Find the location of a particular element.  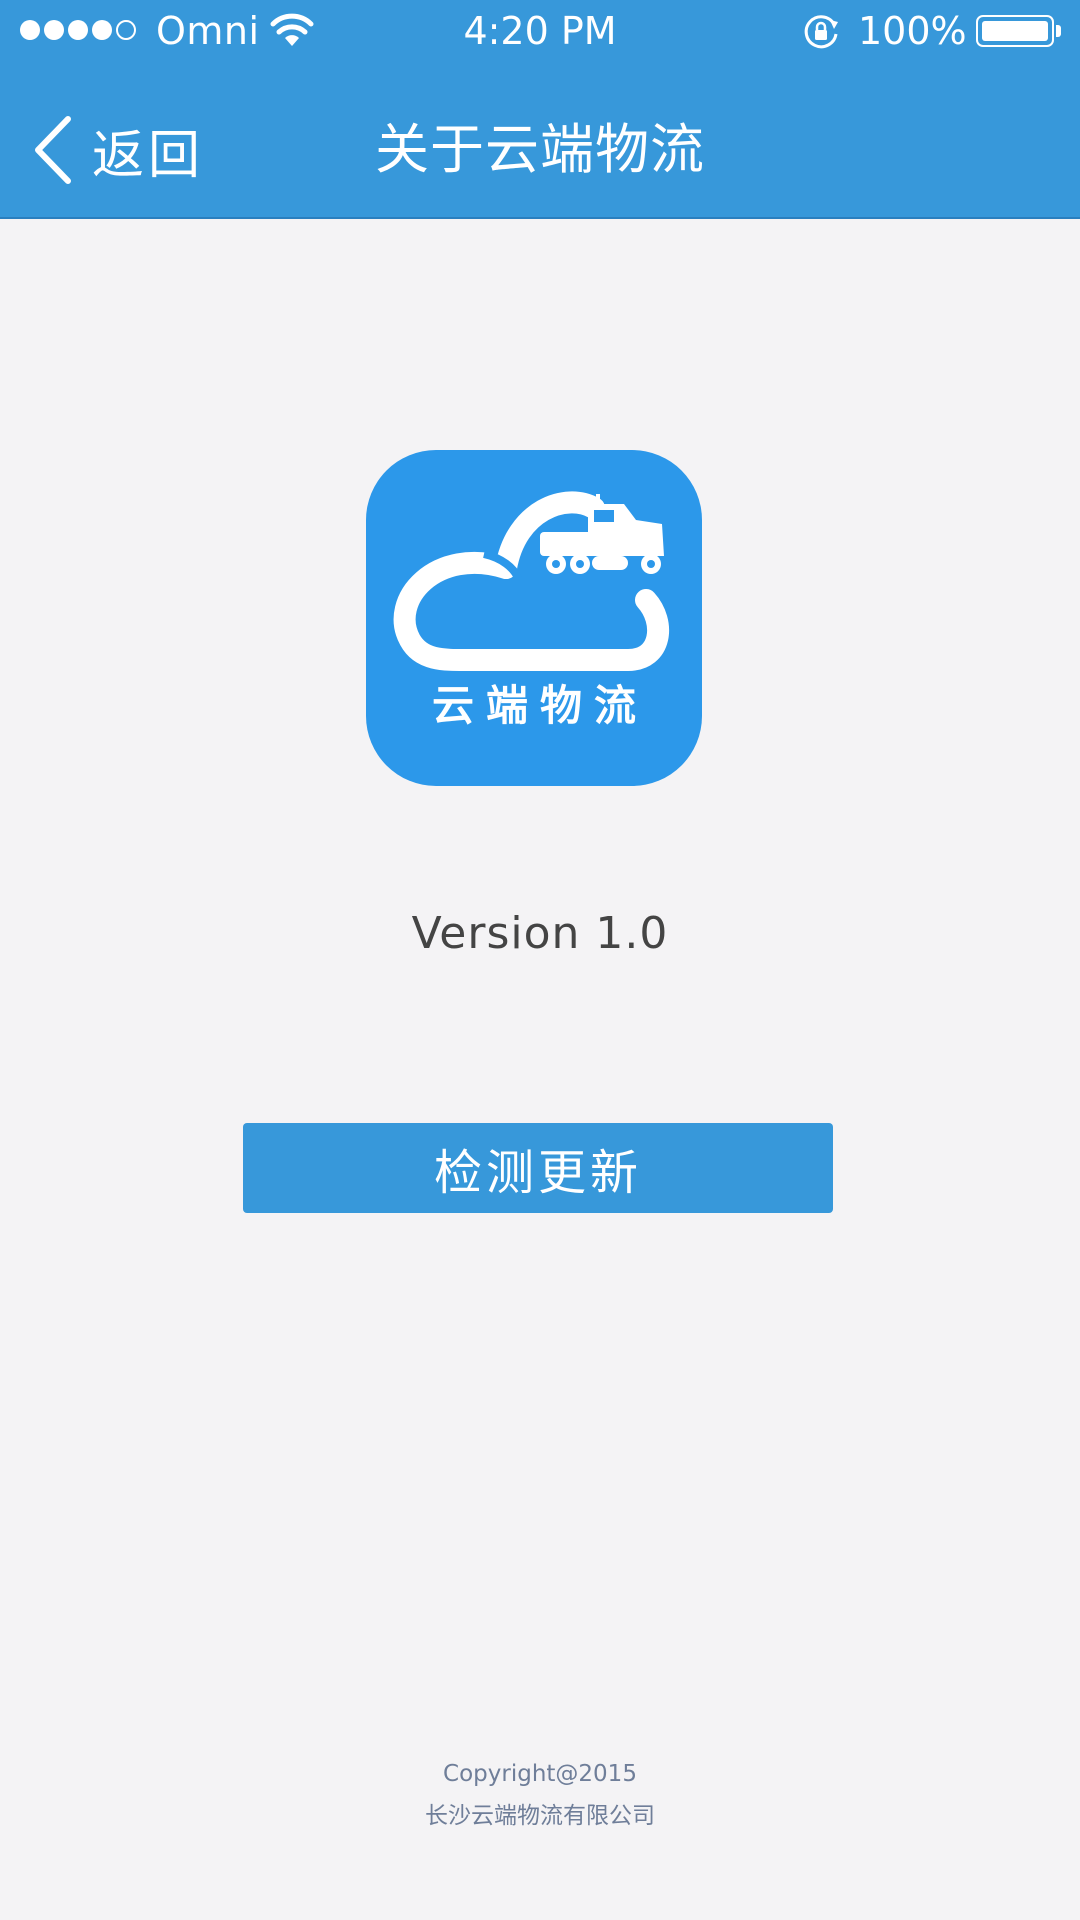

page-title: 关于云端物流 is located at coordinates (540, 149).